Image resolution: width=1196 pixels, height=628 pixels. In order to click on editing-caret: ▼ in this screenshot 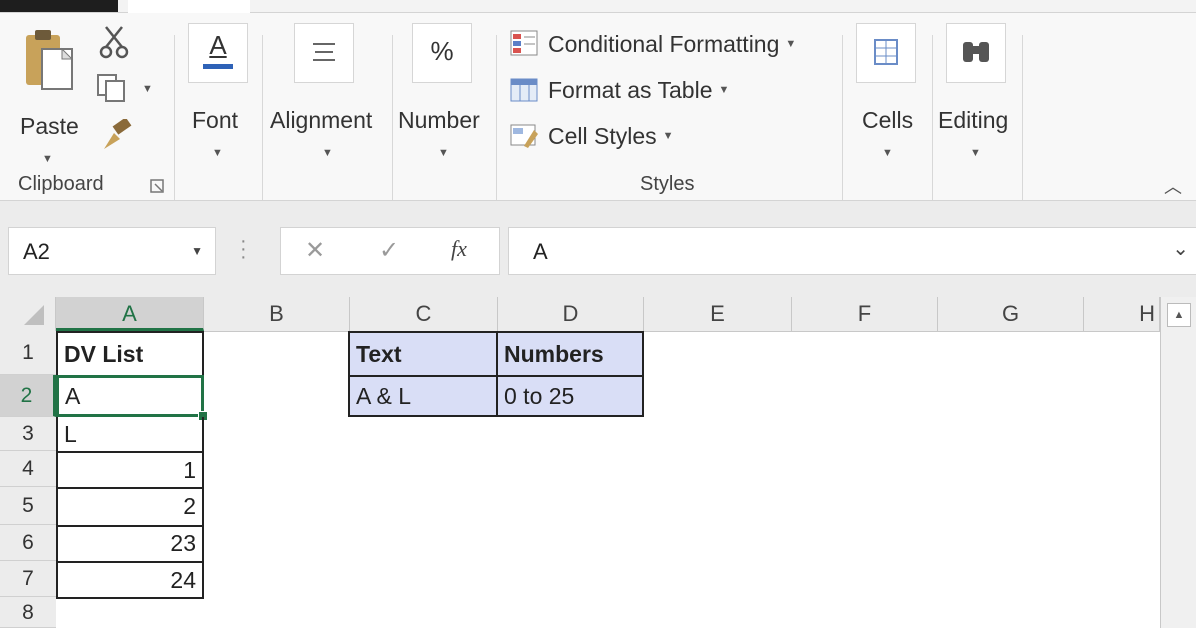, I will do `click(975, 153)`.